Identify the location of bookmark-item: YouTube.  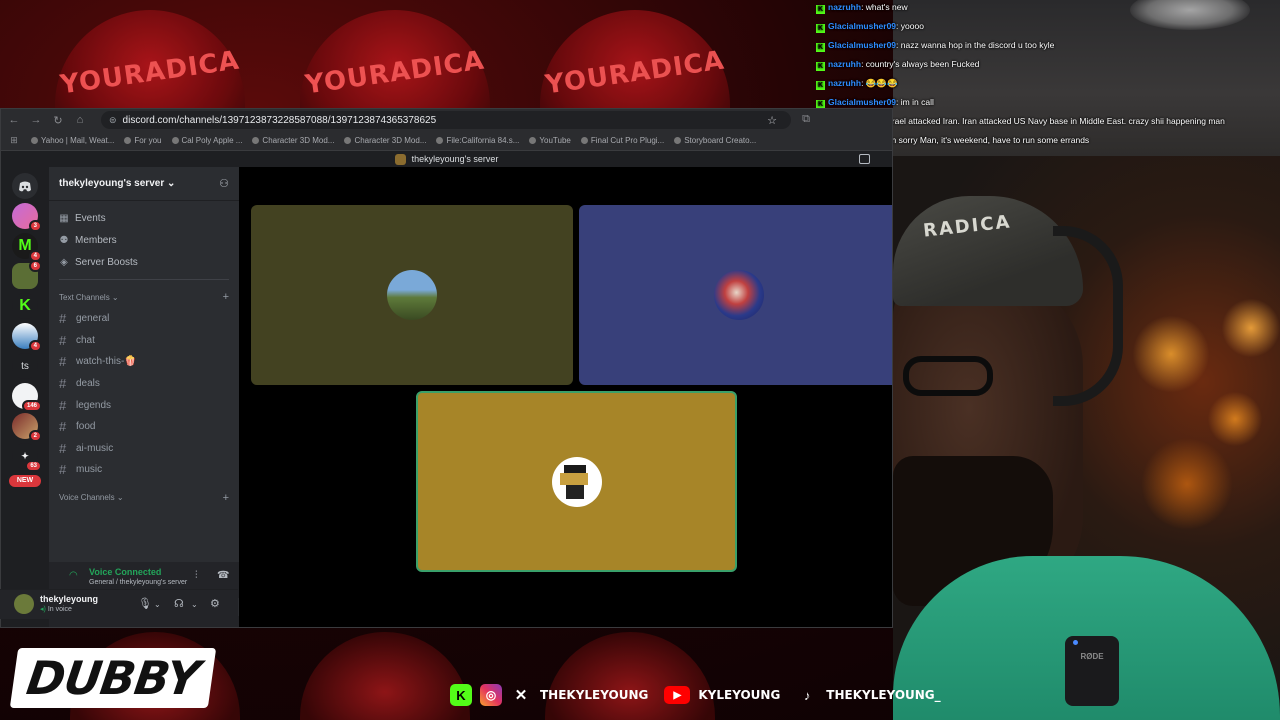
(550, 140).